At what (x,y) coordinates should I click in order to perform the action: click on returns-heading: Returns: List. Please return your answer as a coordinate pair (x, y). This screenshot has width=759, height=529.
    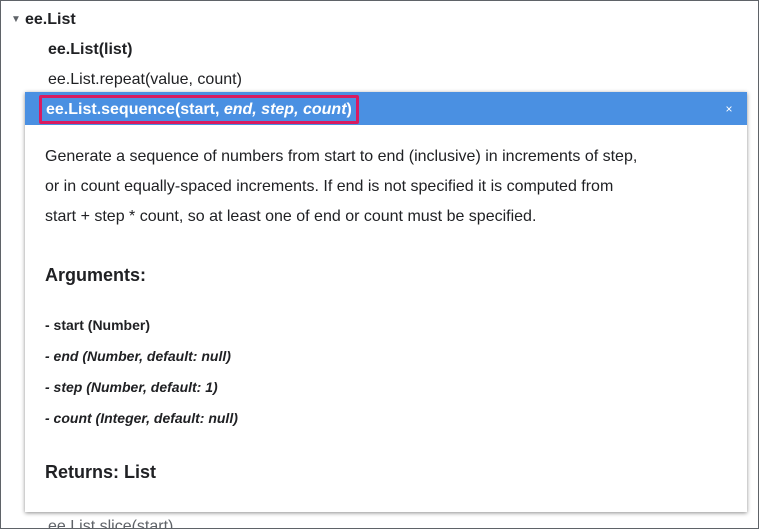
    Looking at the image, I should click on (101, 472).